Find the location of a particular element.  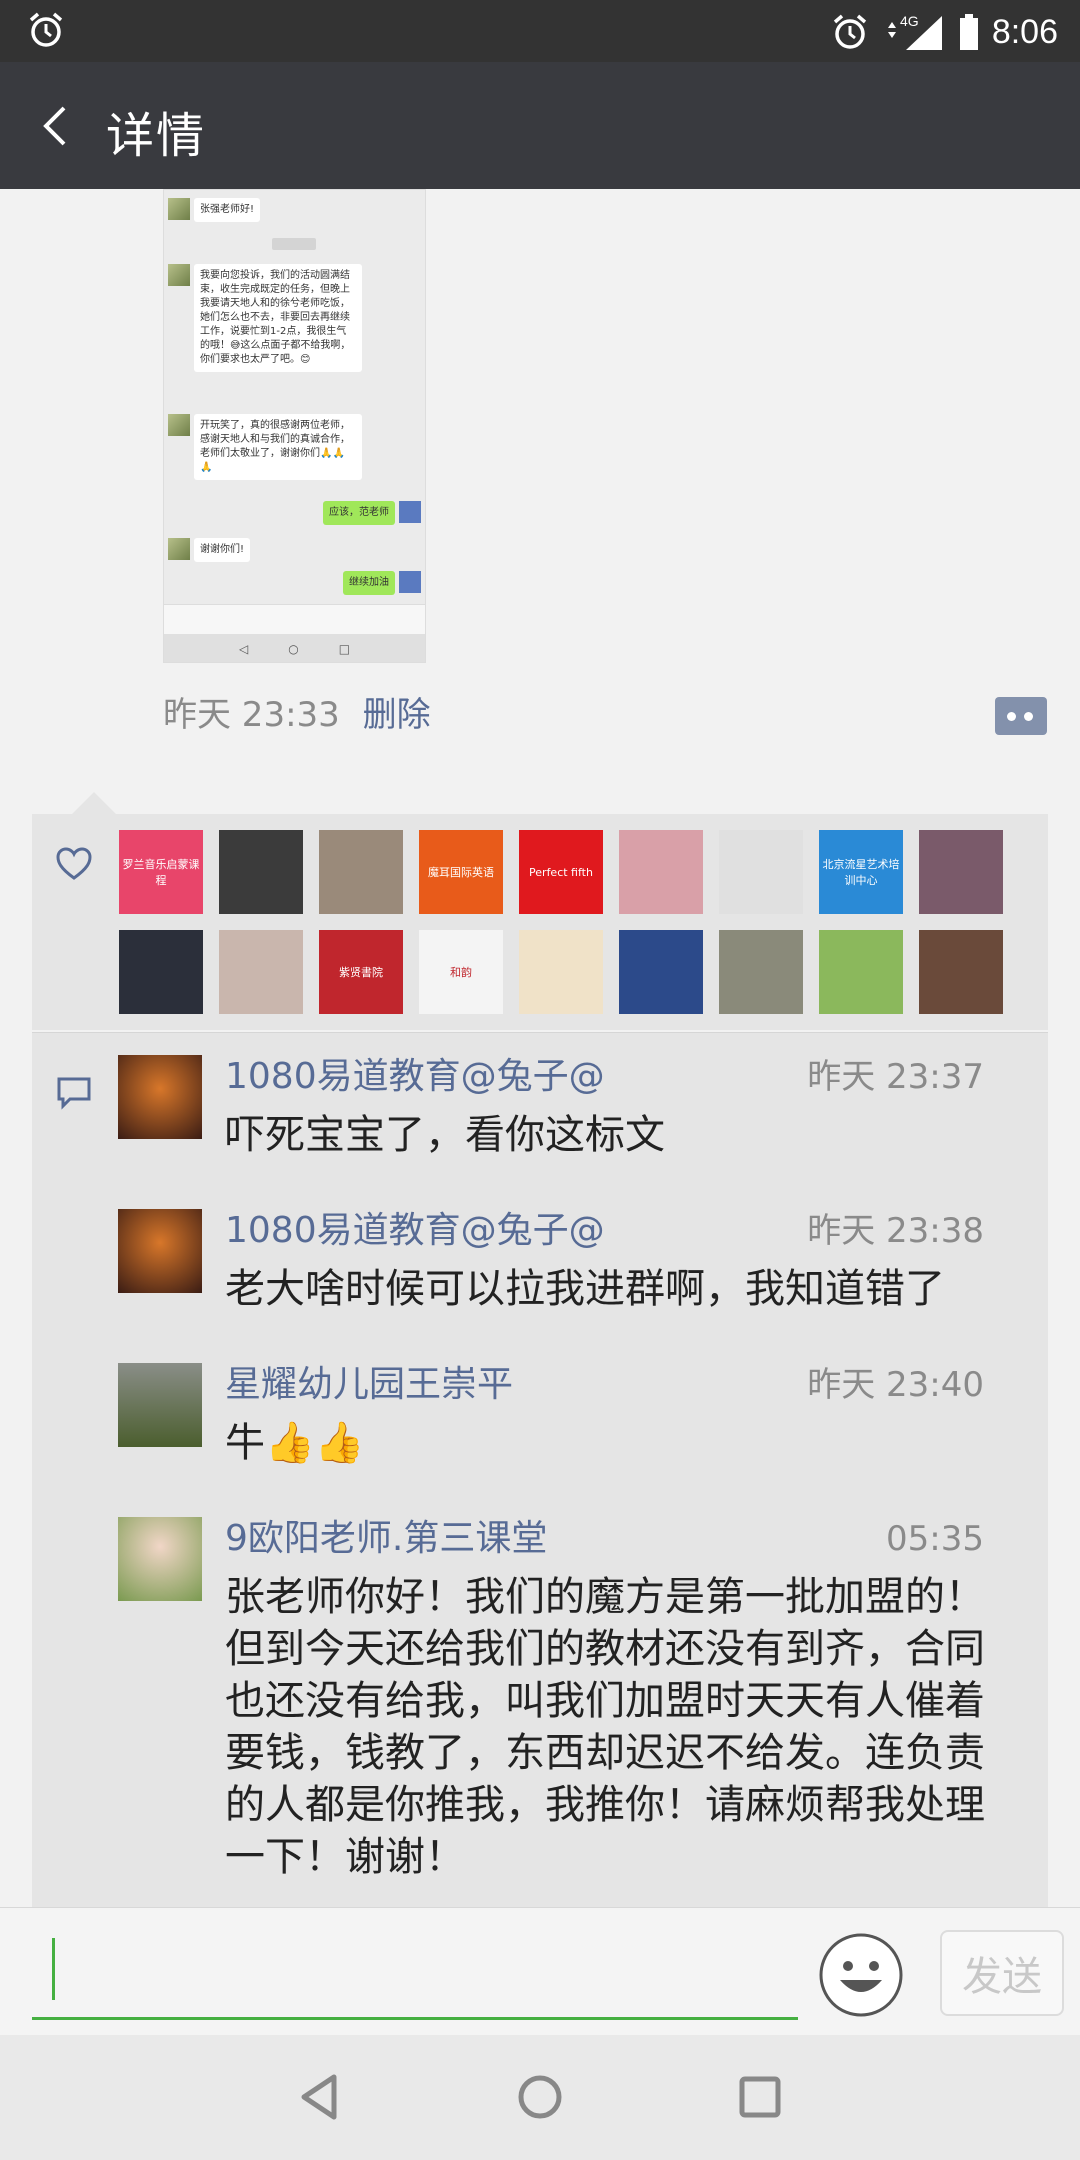

chat-bubble: 应该，范老师 is located at coordinates (359, 513).